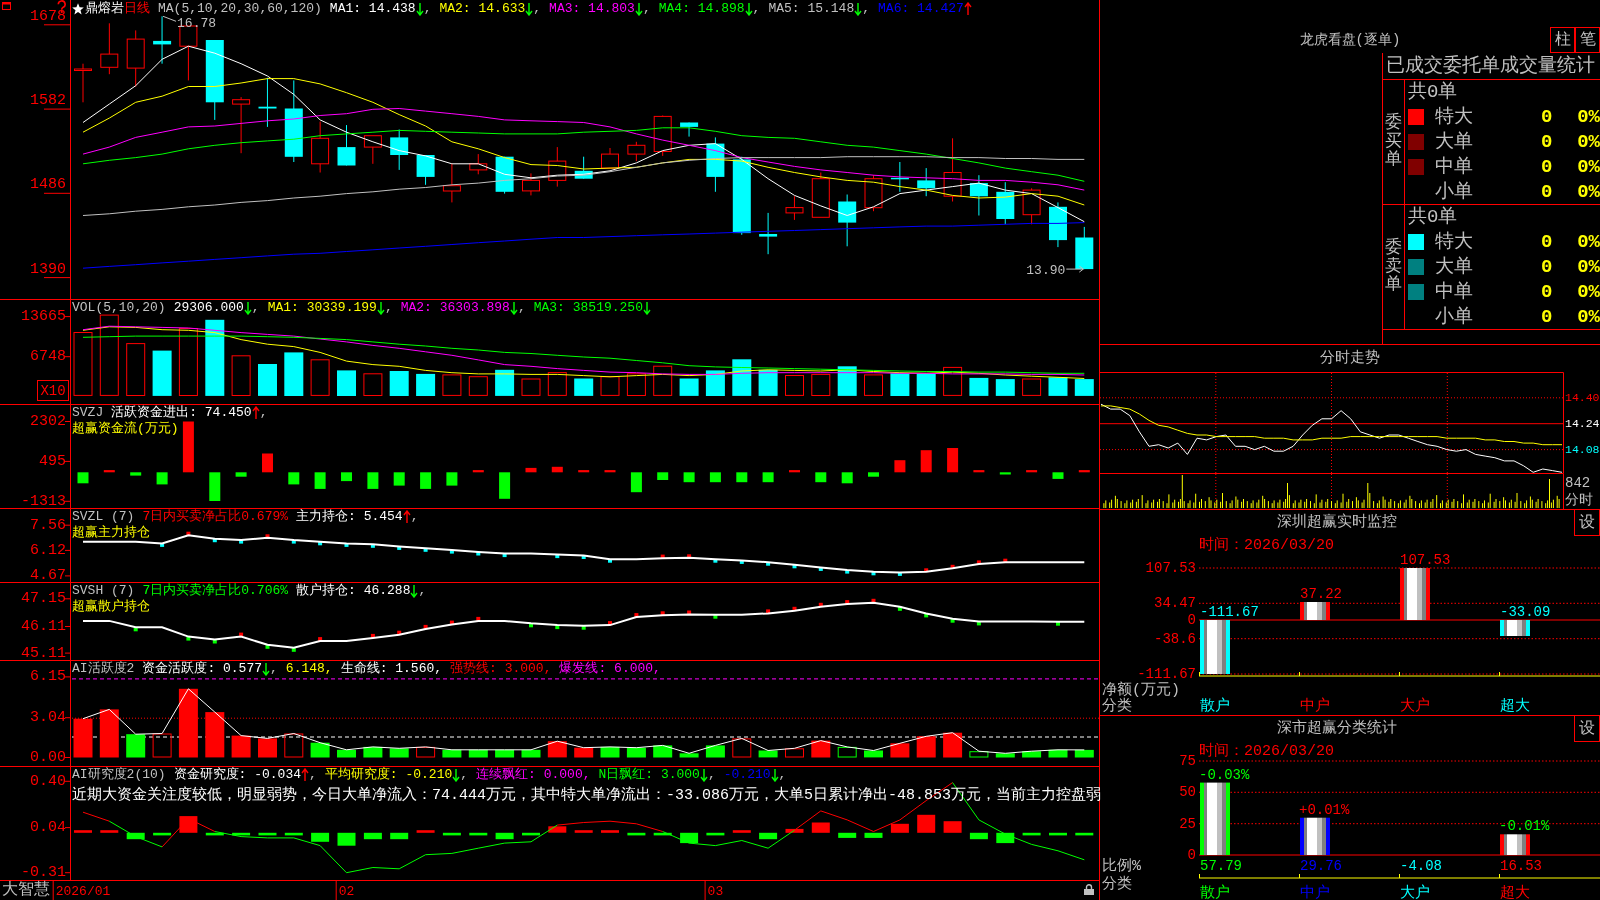 The image size is (1600, 900). What do you see at coordinates (1337, 728) in the screenshot?
I see `panel-title: 深市超赢分类统计` at bounding box center [1337, 728].